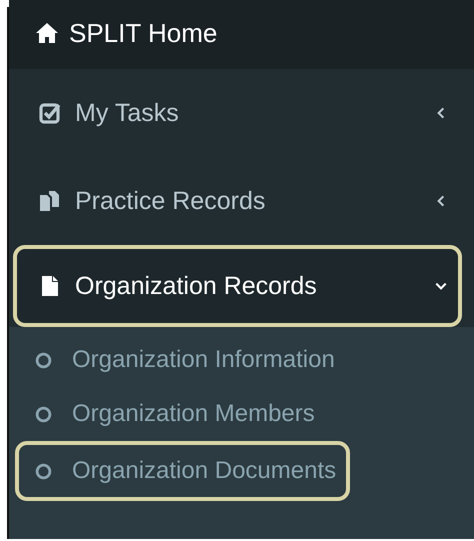 Image resolution: width=474 pixels, height=541 pixels. I want to click on menu-item: Organization Records, so click(237, 286).